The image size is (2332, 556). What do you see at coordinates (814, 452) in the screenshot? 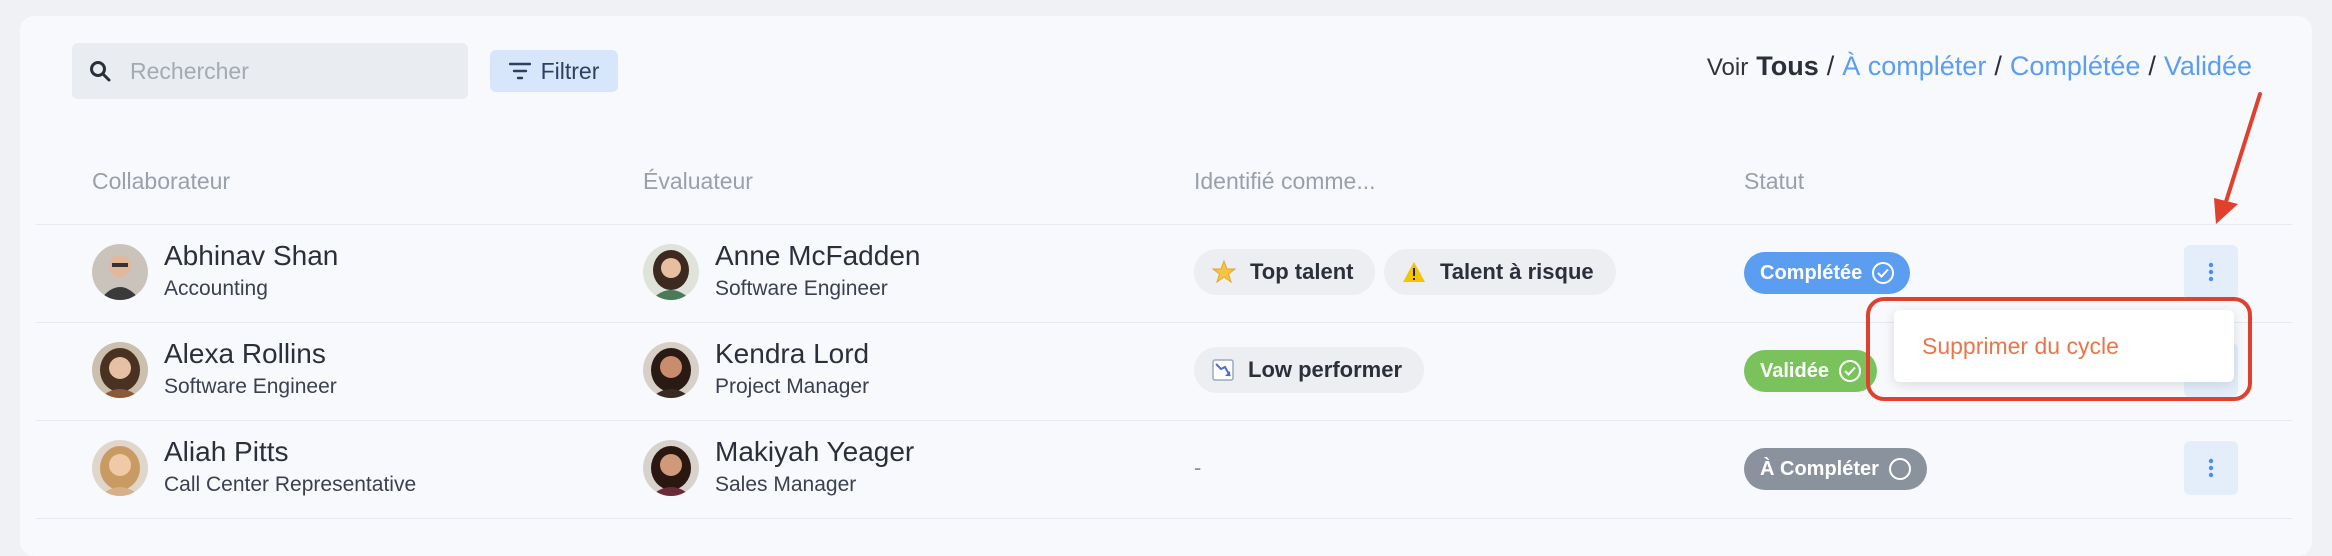
I see `reviewer-name: Makiyah Yeager` at bounding box center [814, 452].